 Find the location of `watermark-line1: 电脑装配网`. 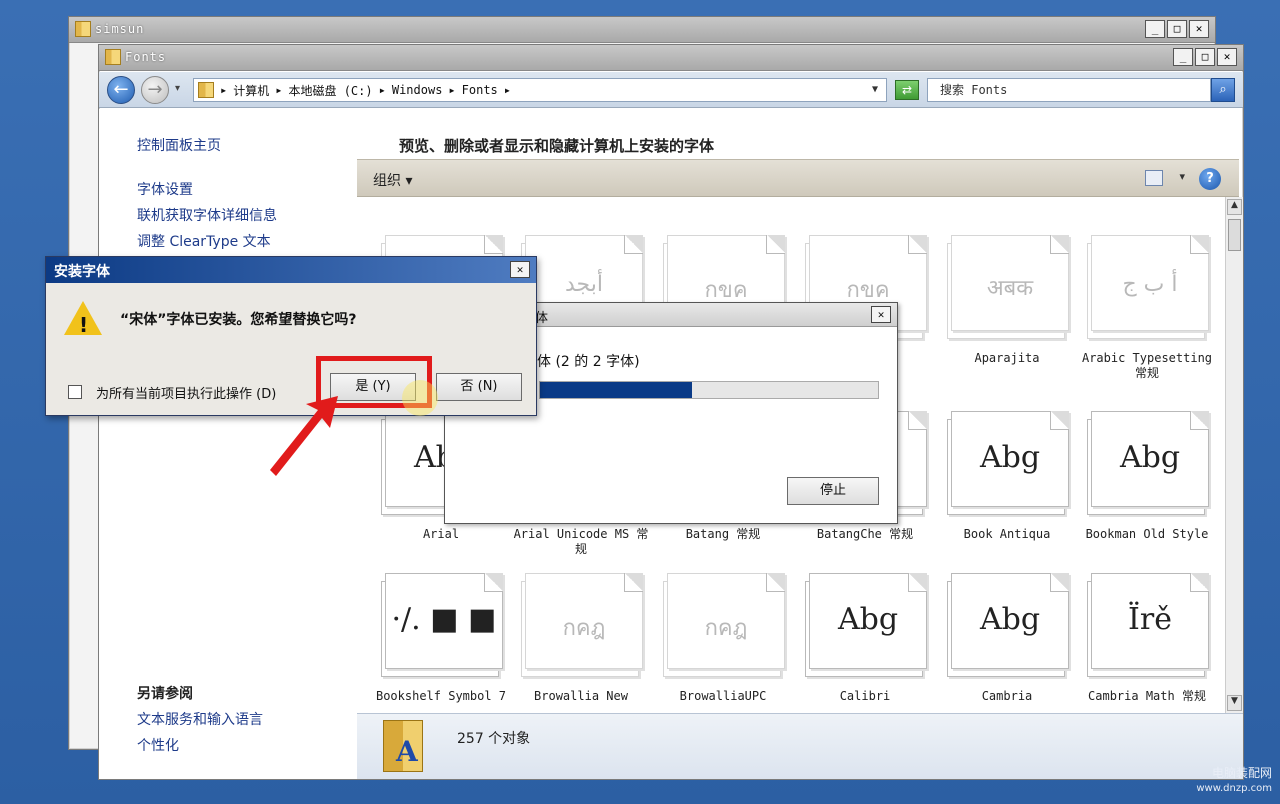

watermark-line1: 电脑装配网 is located at coordinates (1241, 773).